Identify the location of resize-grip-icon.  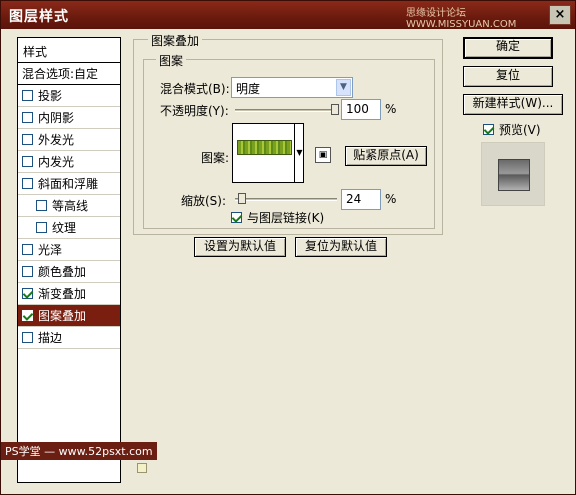
(142, 468).